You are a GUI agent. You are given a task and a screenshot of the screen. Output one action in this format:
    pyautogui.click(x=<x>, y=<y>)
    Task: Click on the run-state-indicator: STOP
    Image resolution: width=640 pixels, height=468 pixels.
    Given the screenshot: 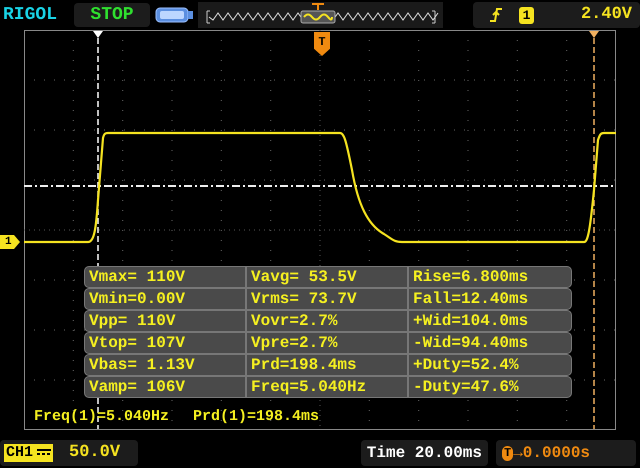 What is the action you would take?
    pyautogui.click(x=112, y=15)
    